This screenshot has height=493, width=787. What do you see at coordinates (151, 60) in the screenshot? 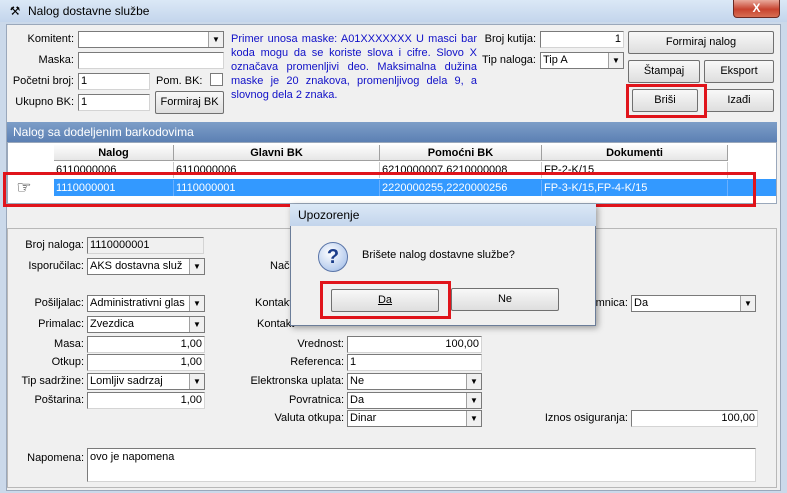
I see `maska-input` at bounding box center [151, 60].